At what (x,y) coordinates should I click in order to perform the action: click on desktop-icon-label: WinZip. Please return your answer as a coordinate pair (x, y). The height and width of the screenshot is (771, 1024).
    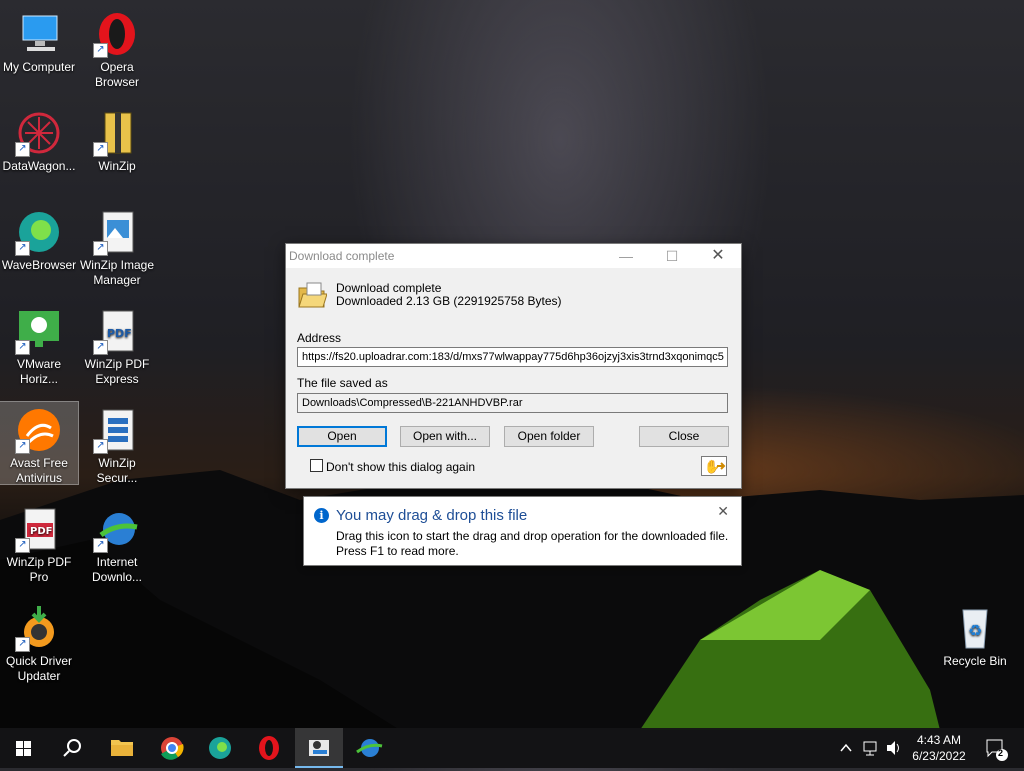
    Looking at the image, I should click on (117, 463).